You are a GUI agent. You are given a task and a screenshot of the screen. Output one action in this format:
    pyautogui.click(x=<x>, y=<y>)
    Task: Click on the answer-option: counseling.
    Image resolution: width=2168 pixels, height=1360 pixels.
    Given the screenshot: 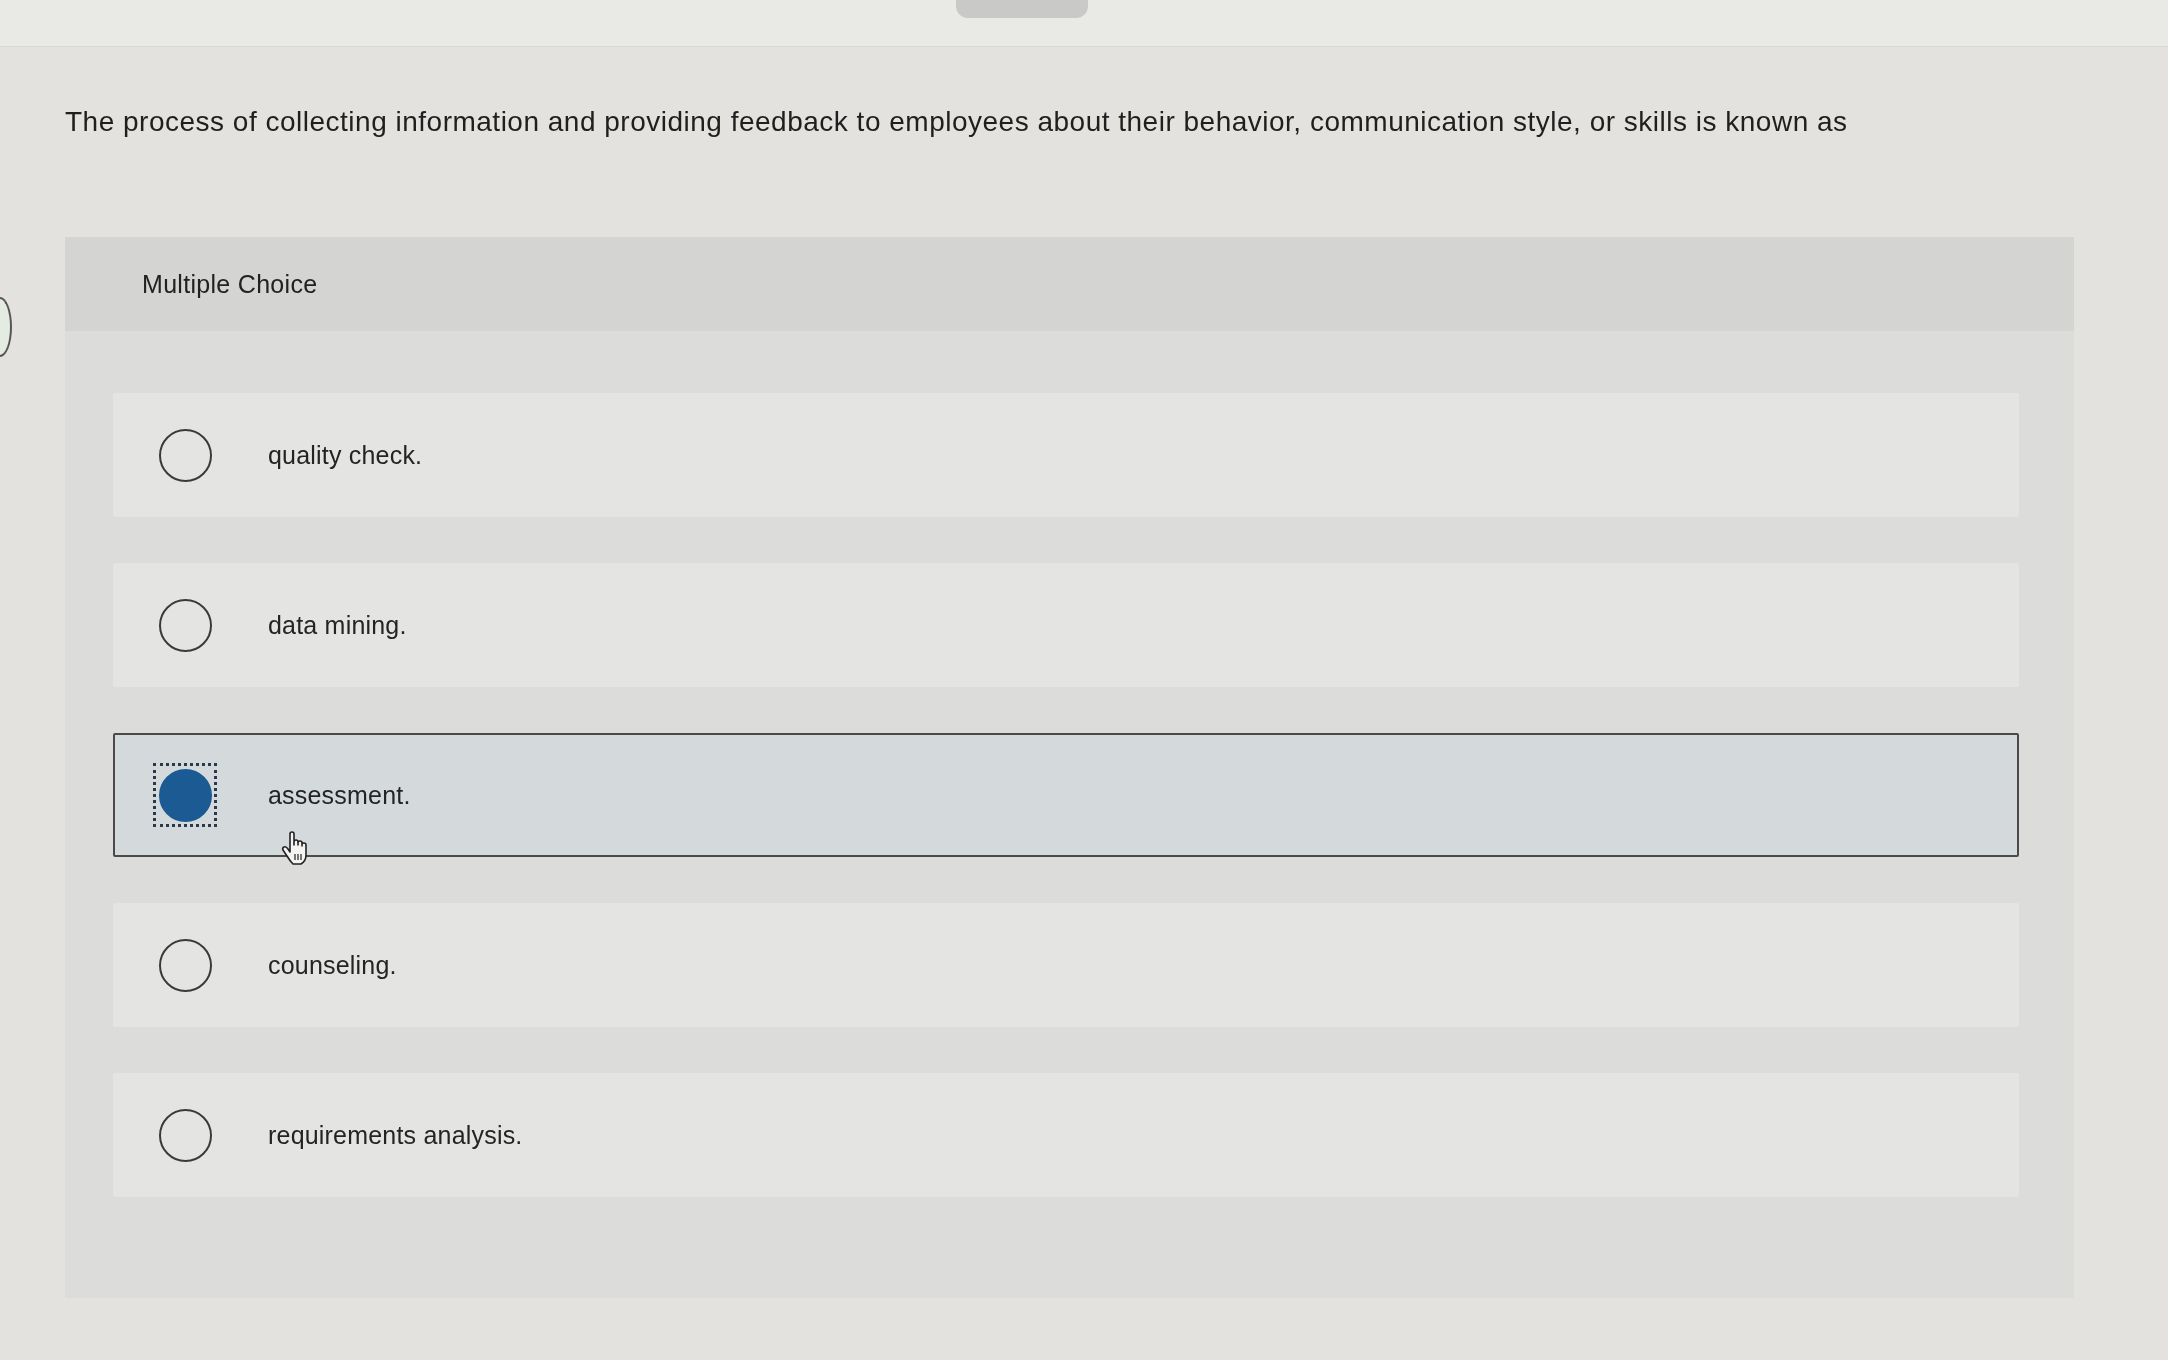 What is the action you would take?
    pyautogui.click(x=1066, y=965)
    